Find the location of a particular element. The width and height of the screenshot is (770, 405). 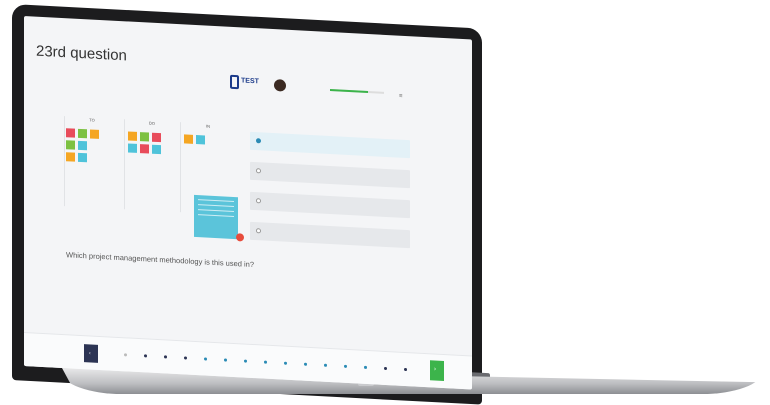

app-logo: TEST is located at coordinates (244, 83).